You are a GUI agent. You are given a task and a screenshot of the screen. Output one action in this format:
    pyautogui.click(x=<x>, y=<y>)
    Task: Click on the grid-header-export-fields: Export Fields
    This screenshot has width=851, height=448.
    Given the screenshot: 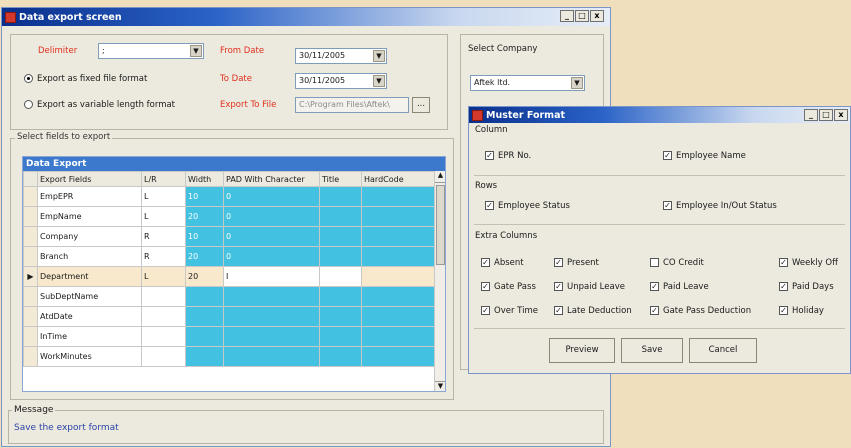 What is the action you would take?
    pyautogui.click(x=89, y=179)
    